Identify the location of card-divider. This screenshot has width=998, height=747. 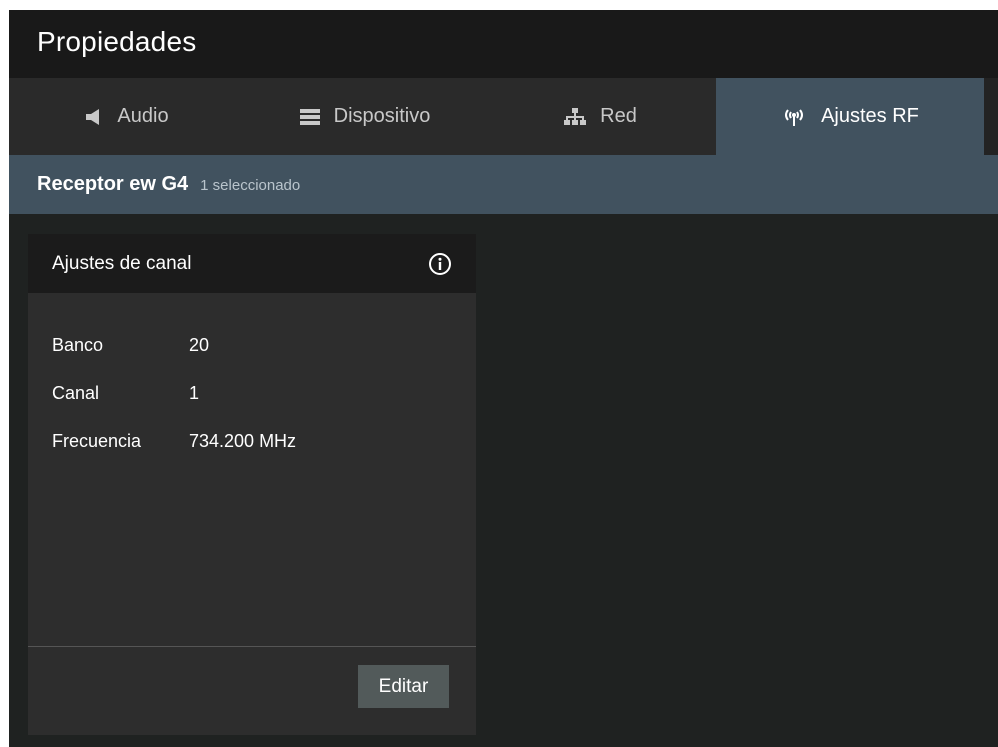
(252, 646).